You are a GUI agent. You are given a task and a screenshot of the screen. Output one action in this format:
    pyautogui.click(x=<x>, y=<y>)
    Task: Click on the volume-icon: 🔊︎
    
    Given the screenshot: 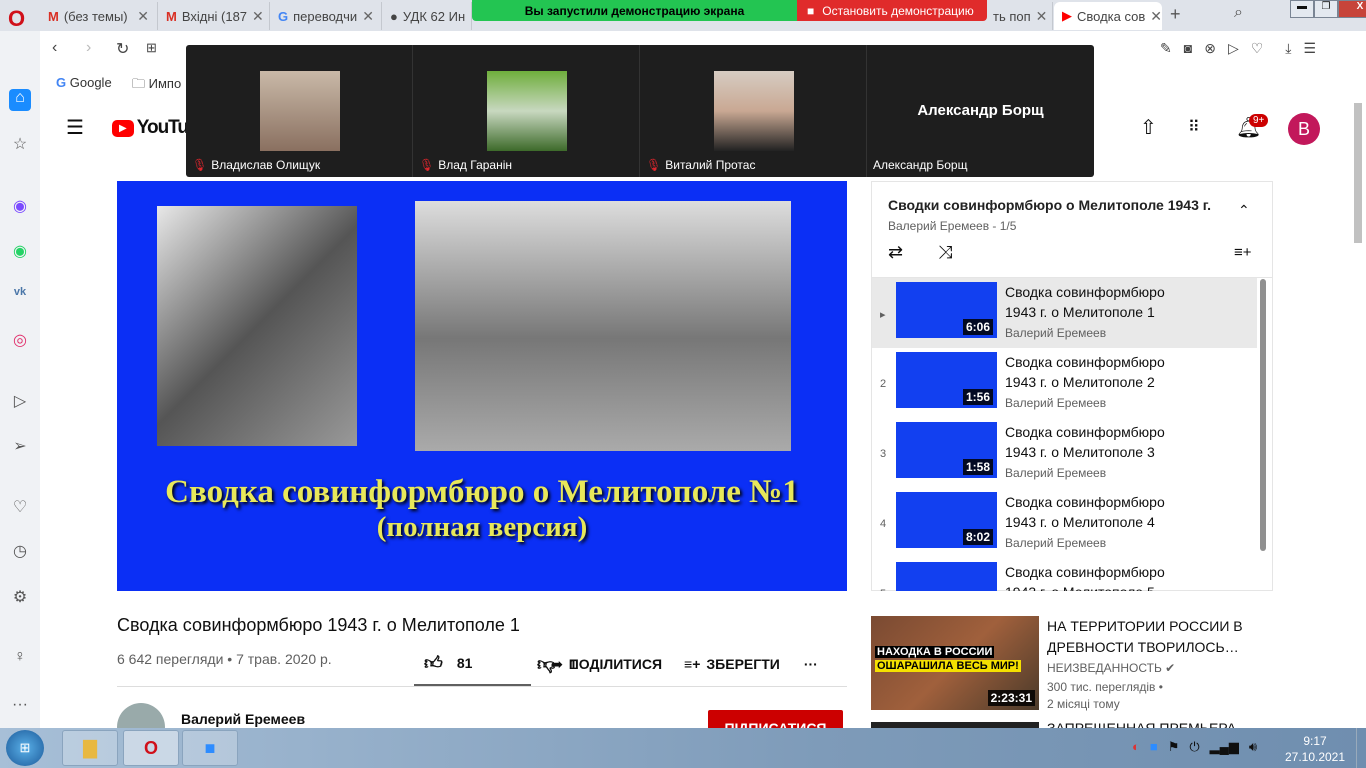 What is the action you would take?
    pyautogui.click(x=1253, y=747)
    